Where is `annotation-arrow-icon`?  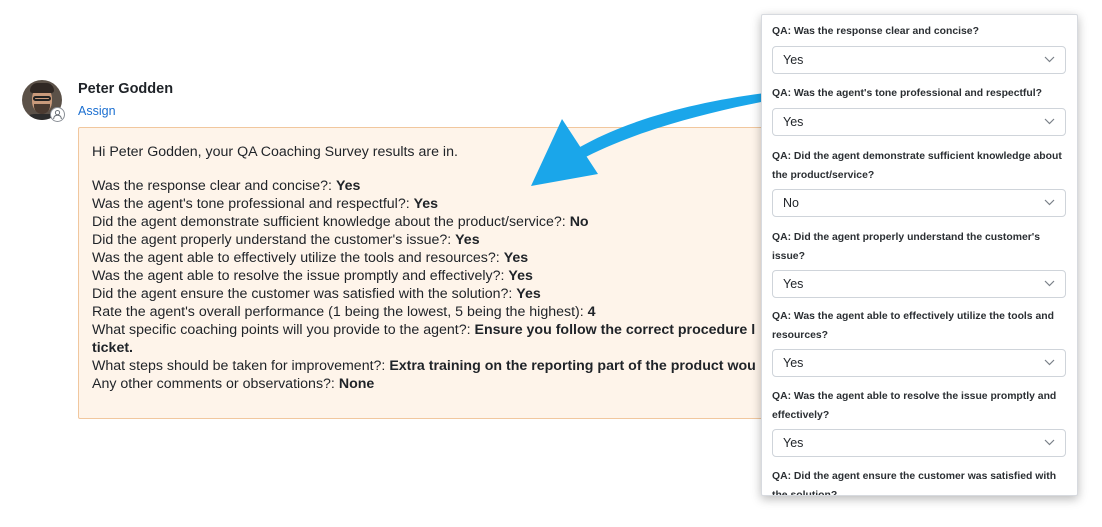 annotation-arrow-icon is located at coordinates (648, 139).